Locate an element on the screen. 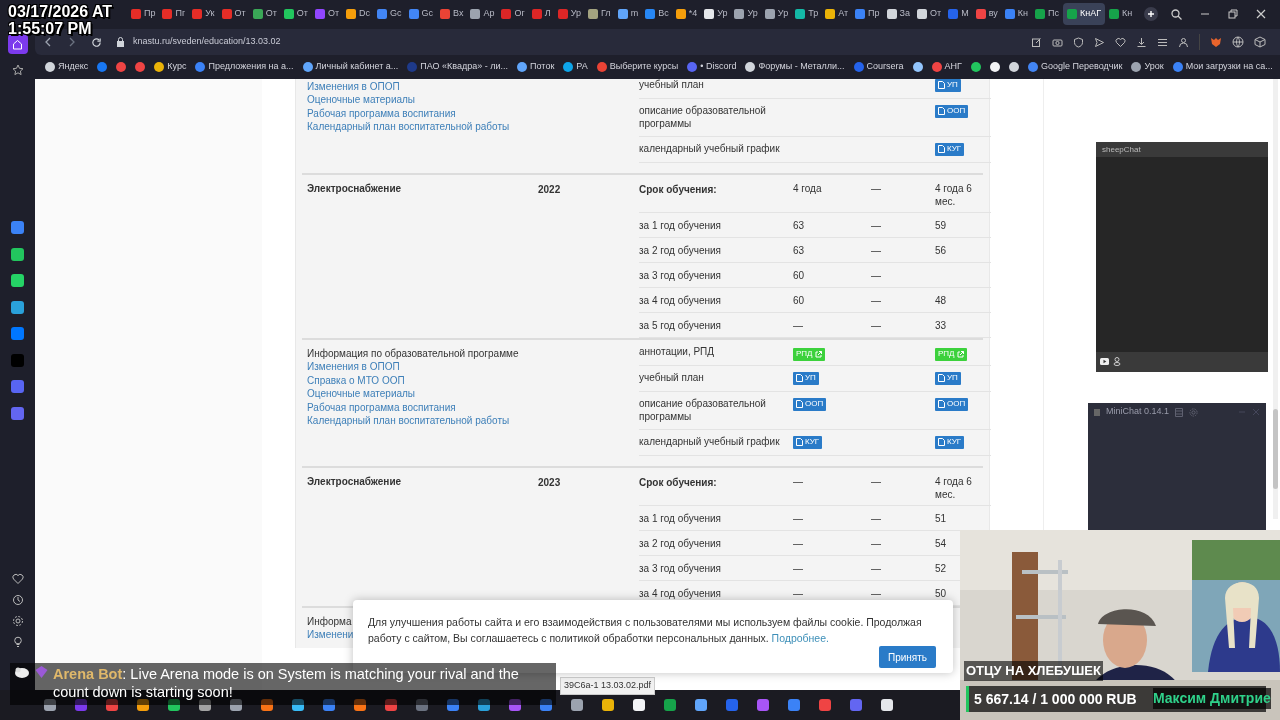  profile-icon is located at coordinates (1183, 42).